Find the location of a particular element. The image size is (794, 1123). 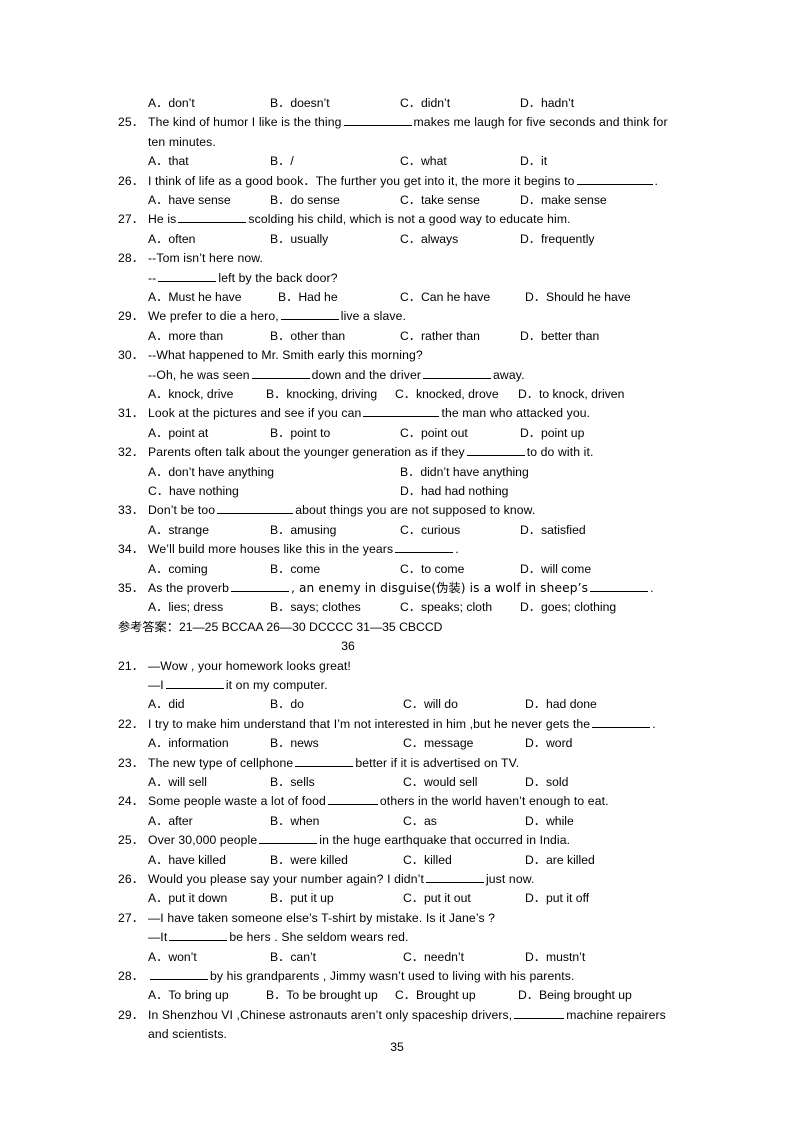

option-c: C．take sense is located at coordinates (440, 200).